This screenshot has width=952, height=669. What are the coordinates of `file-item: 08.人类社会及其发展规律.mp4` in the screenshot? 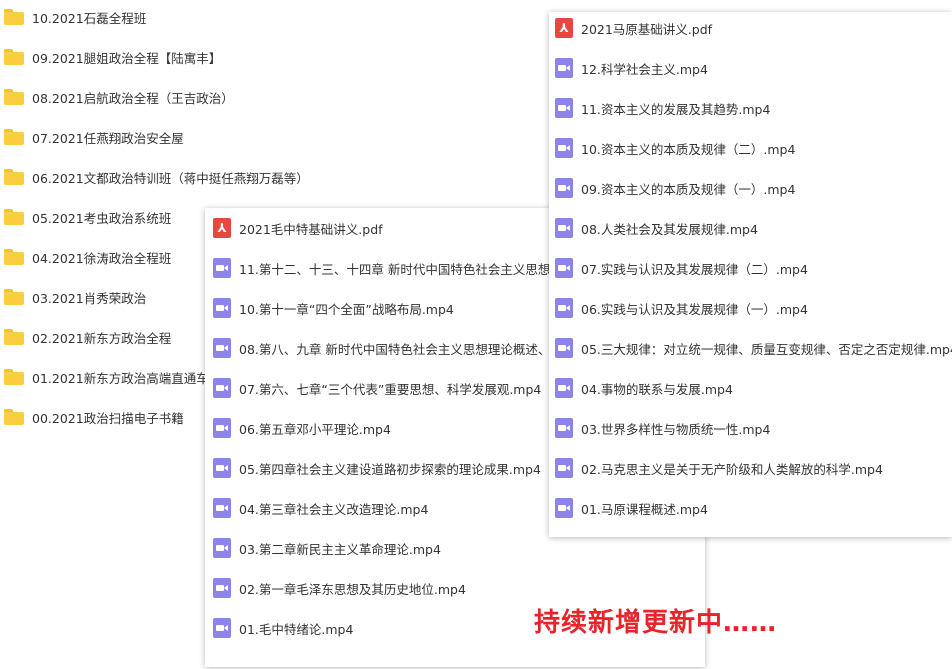 It's located at (750, 228).